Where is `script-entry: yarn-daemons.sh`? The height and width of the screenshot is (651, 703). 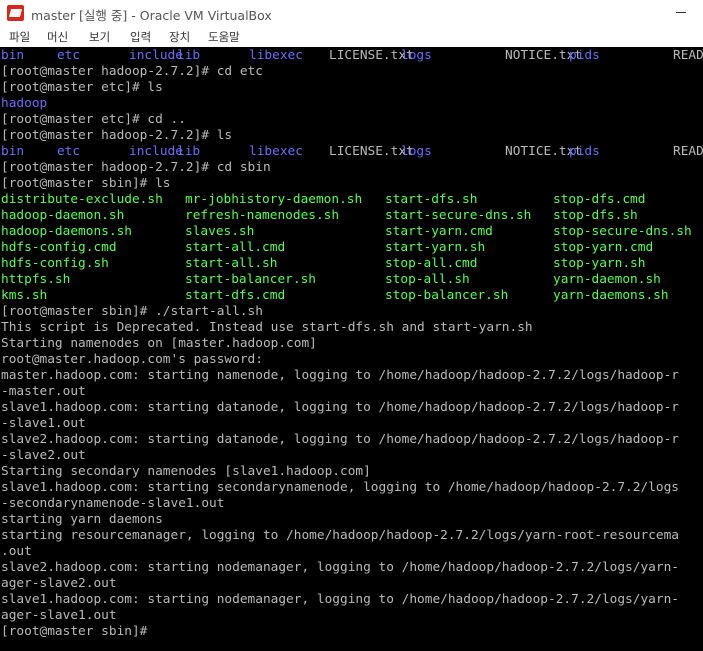 script-entry: yarn-daemons.sh is located at coordinates (611, 295).